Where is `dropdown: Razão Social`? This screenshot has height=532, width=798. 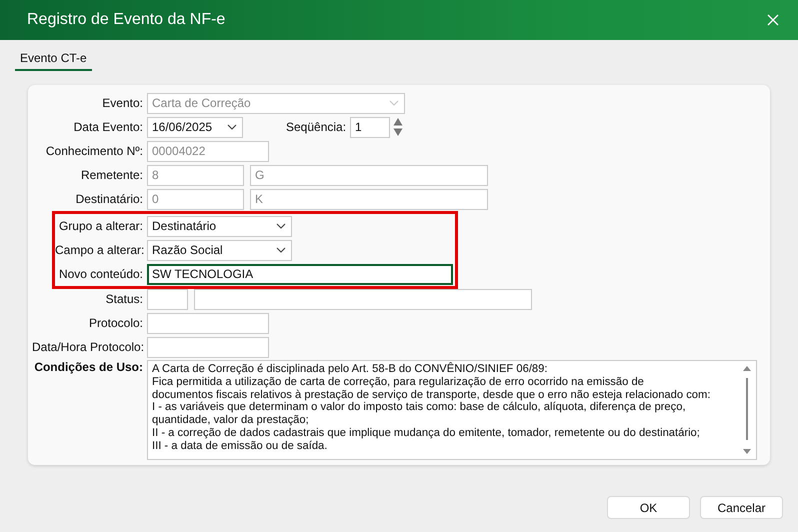
dropdown: Razão Social is located at coordinates (219, 250).